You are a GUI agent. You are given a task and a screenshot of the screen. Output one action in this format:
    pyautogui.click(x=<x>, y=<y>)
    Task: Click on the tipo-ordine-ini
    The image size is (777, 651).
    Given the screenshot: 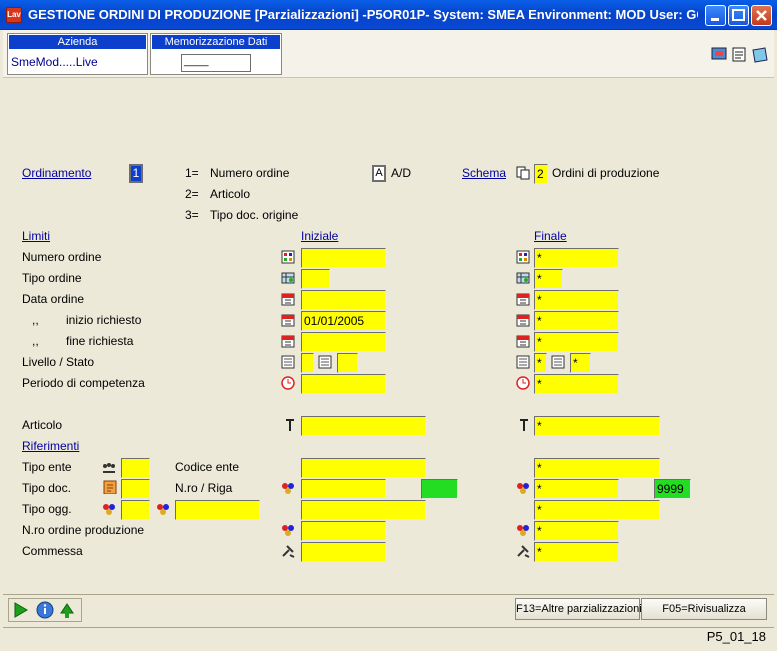 What is the action you would take?
    pyautogui.click(x=315, y=279)
    